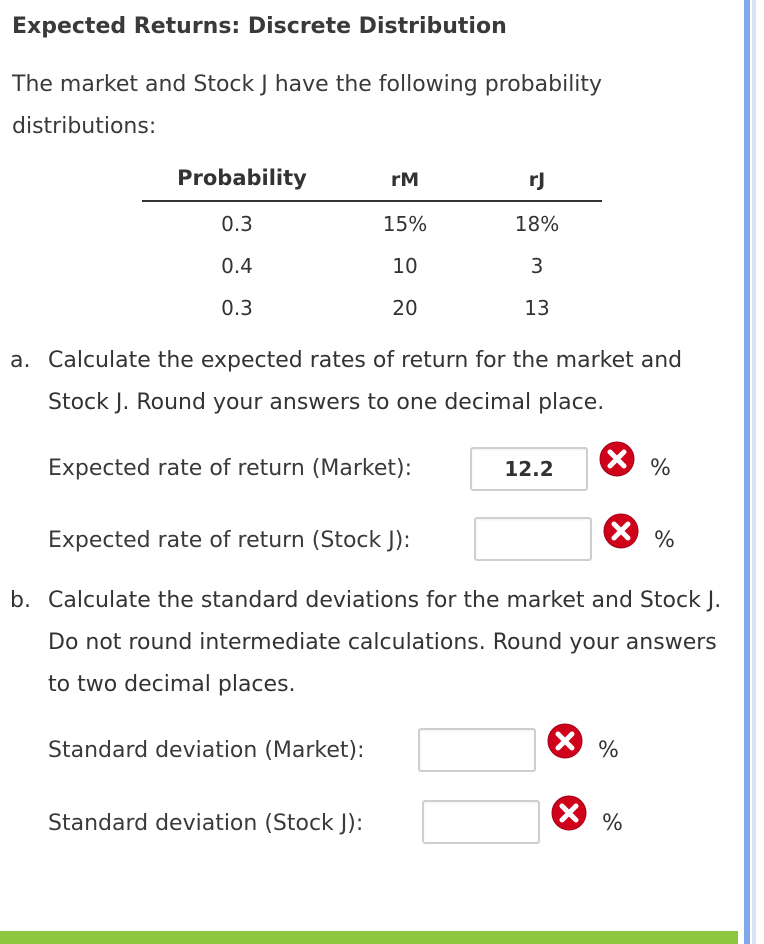 The height and width of the screenshot is (944, 764). I want to click on page-title: Expected Returns: Discrete Distribution, so click(259, 26).